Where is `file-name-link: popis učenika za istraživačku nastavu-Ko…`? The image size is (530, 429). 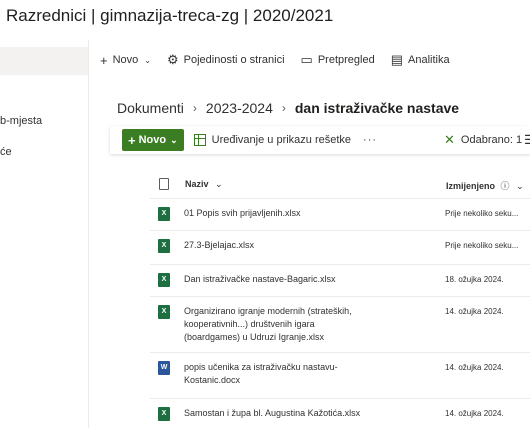
file-name-link: popis učenika za istraživačku nastavu-Ko… is located at coordinates (274, 374).